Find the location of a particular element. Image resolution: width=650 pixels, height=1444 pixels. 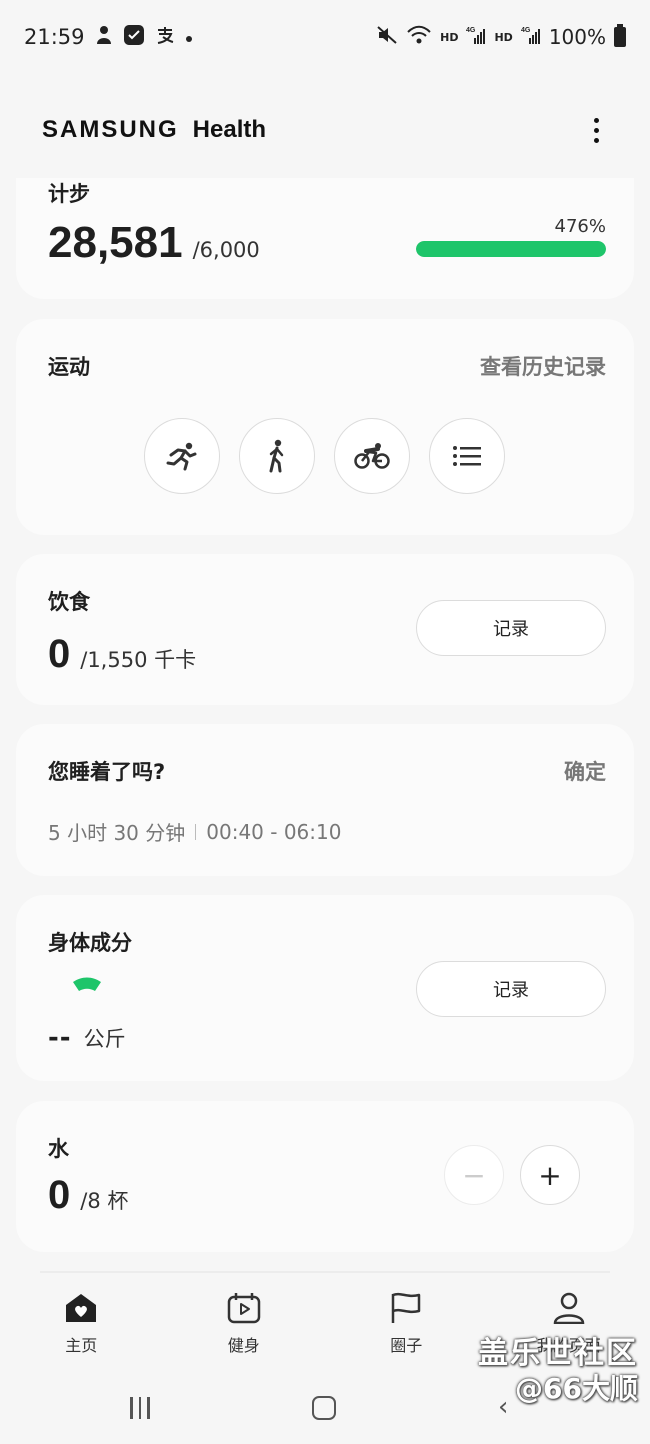

history-link: 查看历史记录 is located at coordinates (543, 366).